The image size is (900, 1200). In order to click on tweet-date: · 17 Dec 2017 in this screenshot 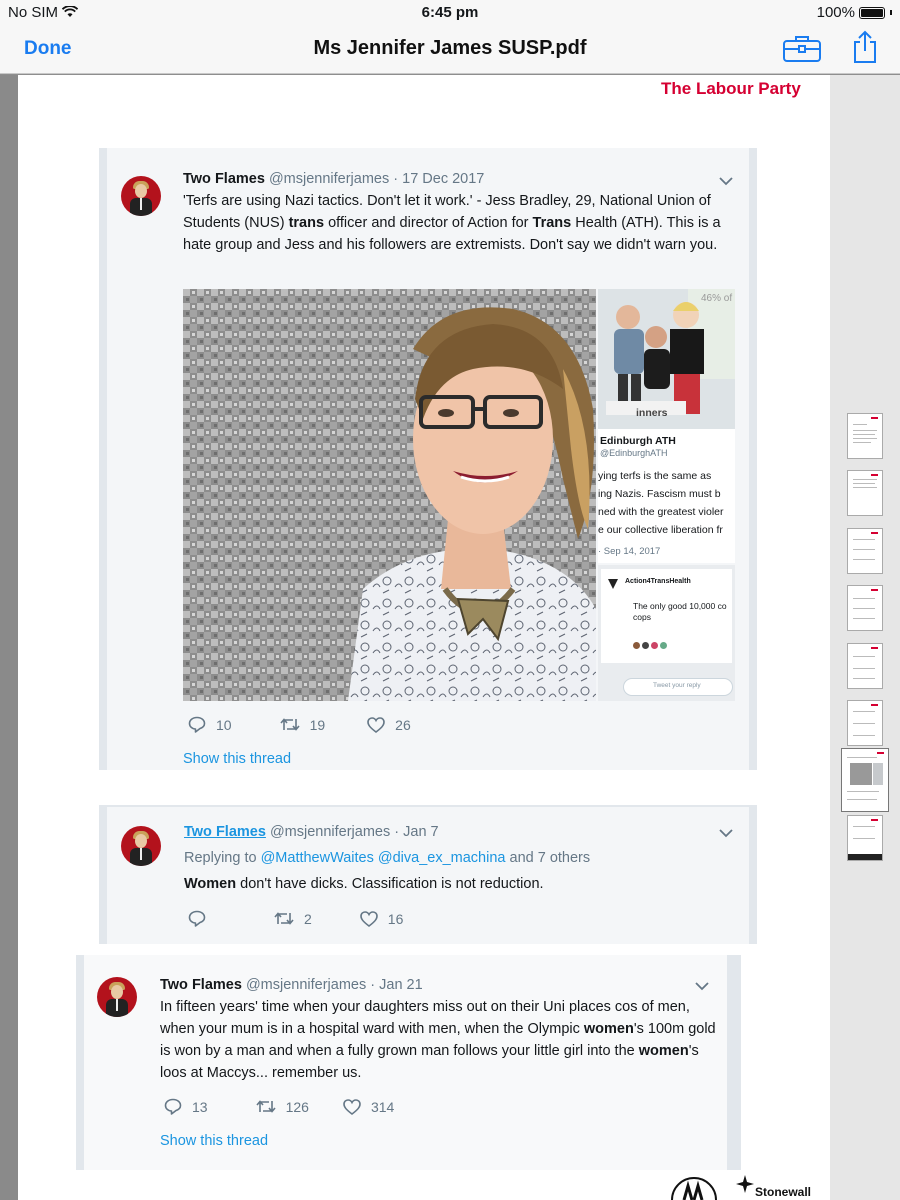, I will do `click(438, 179)`.